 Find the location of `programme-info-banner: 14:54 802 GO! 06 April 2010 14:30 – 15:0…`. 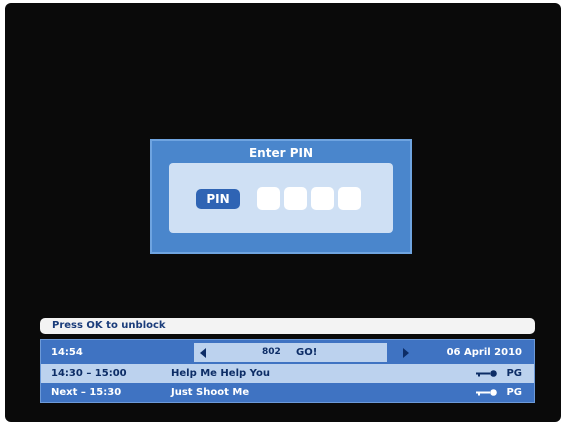

programme-info-banner: 14:54 802 GO! 06 April 2010 14:30 – 15:0… is located at coordinates (287, 371).